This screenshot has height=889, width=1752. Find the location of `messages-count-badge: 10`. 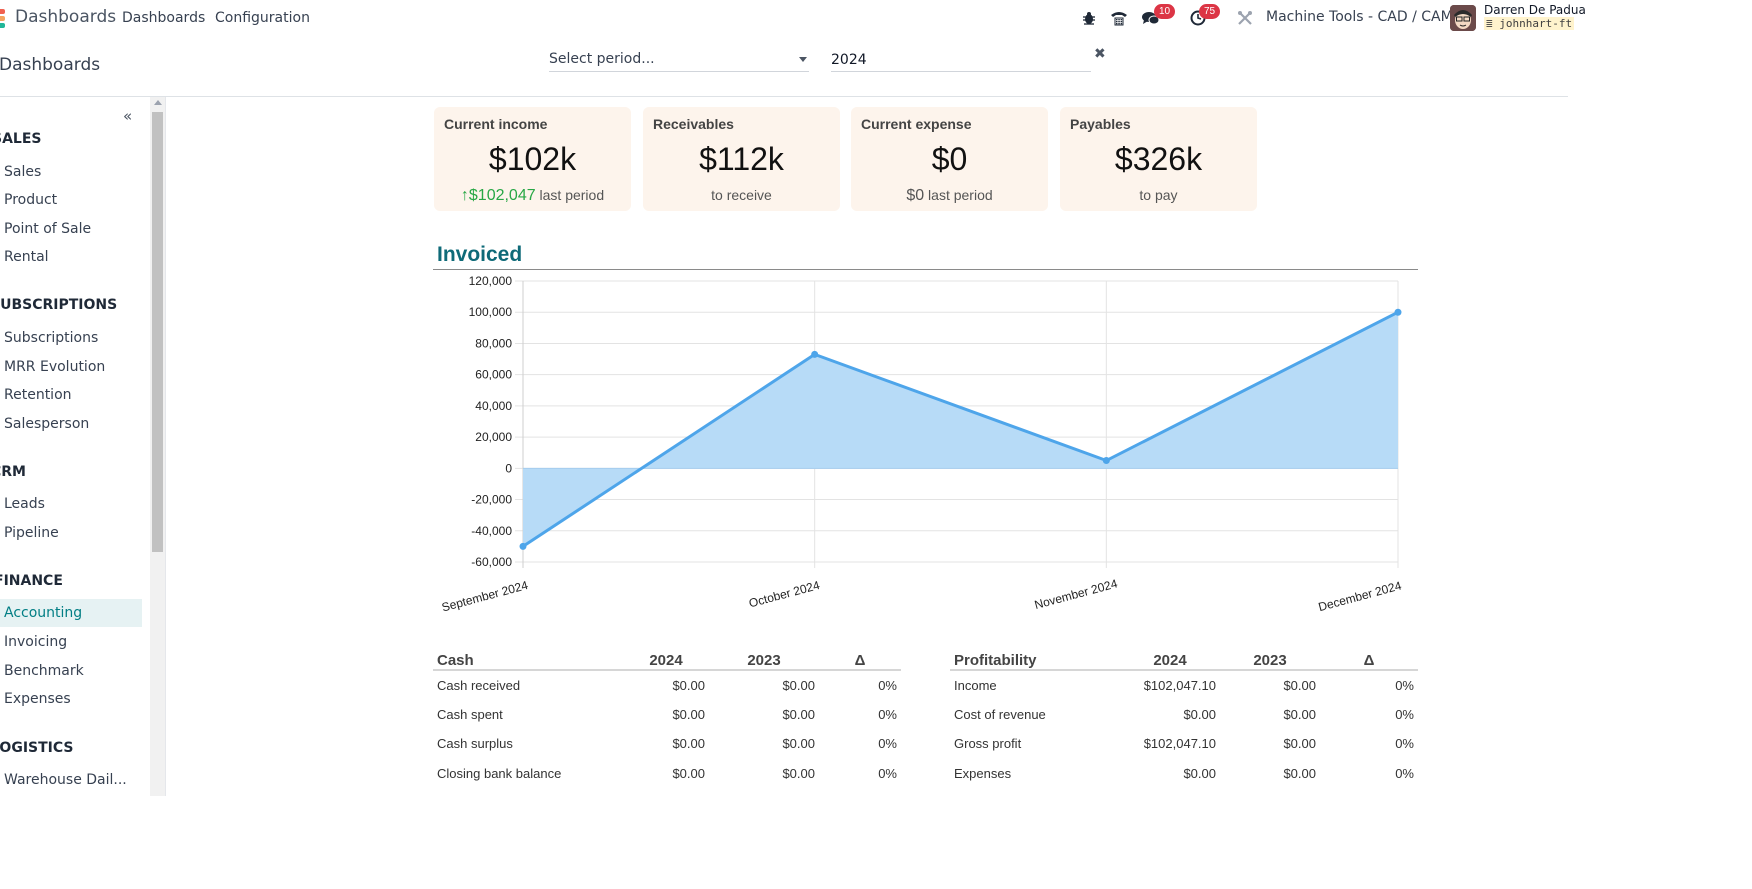

messages-count-badge: 10 is located at coordinates (1165, 11).